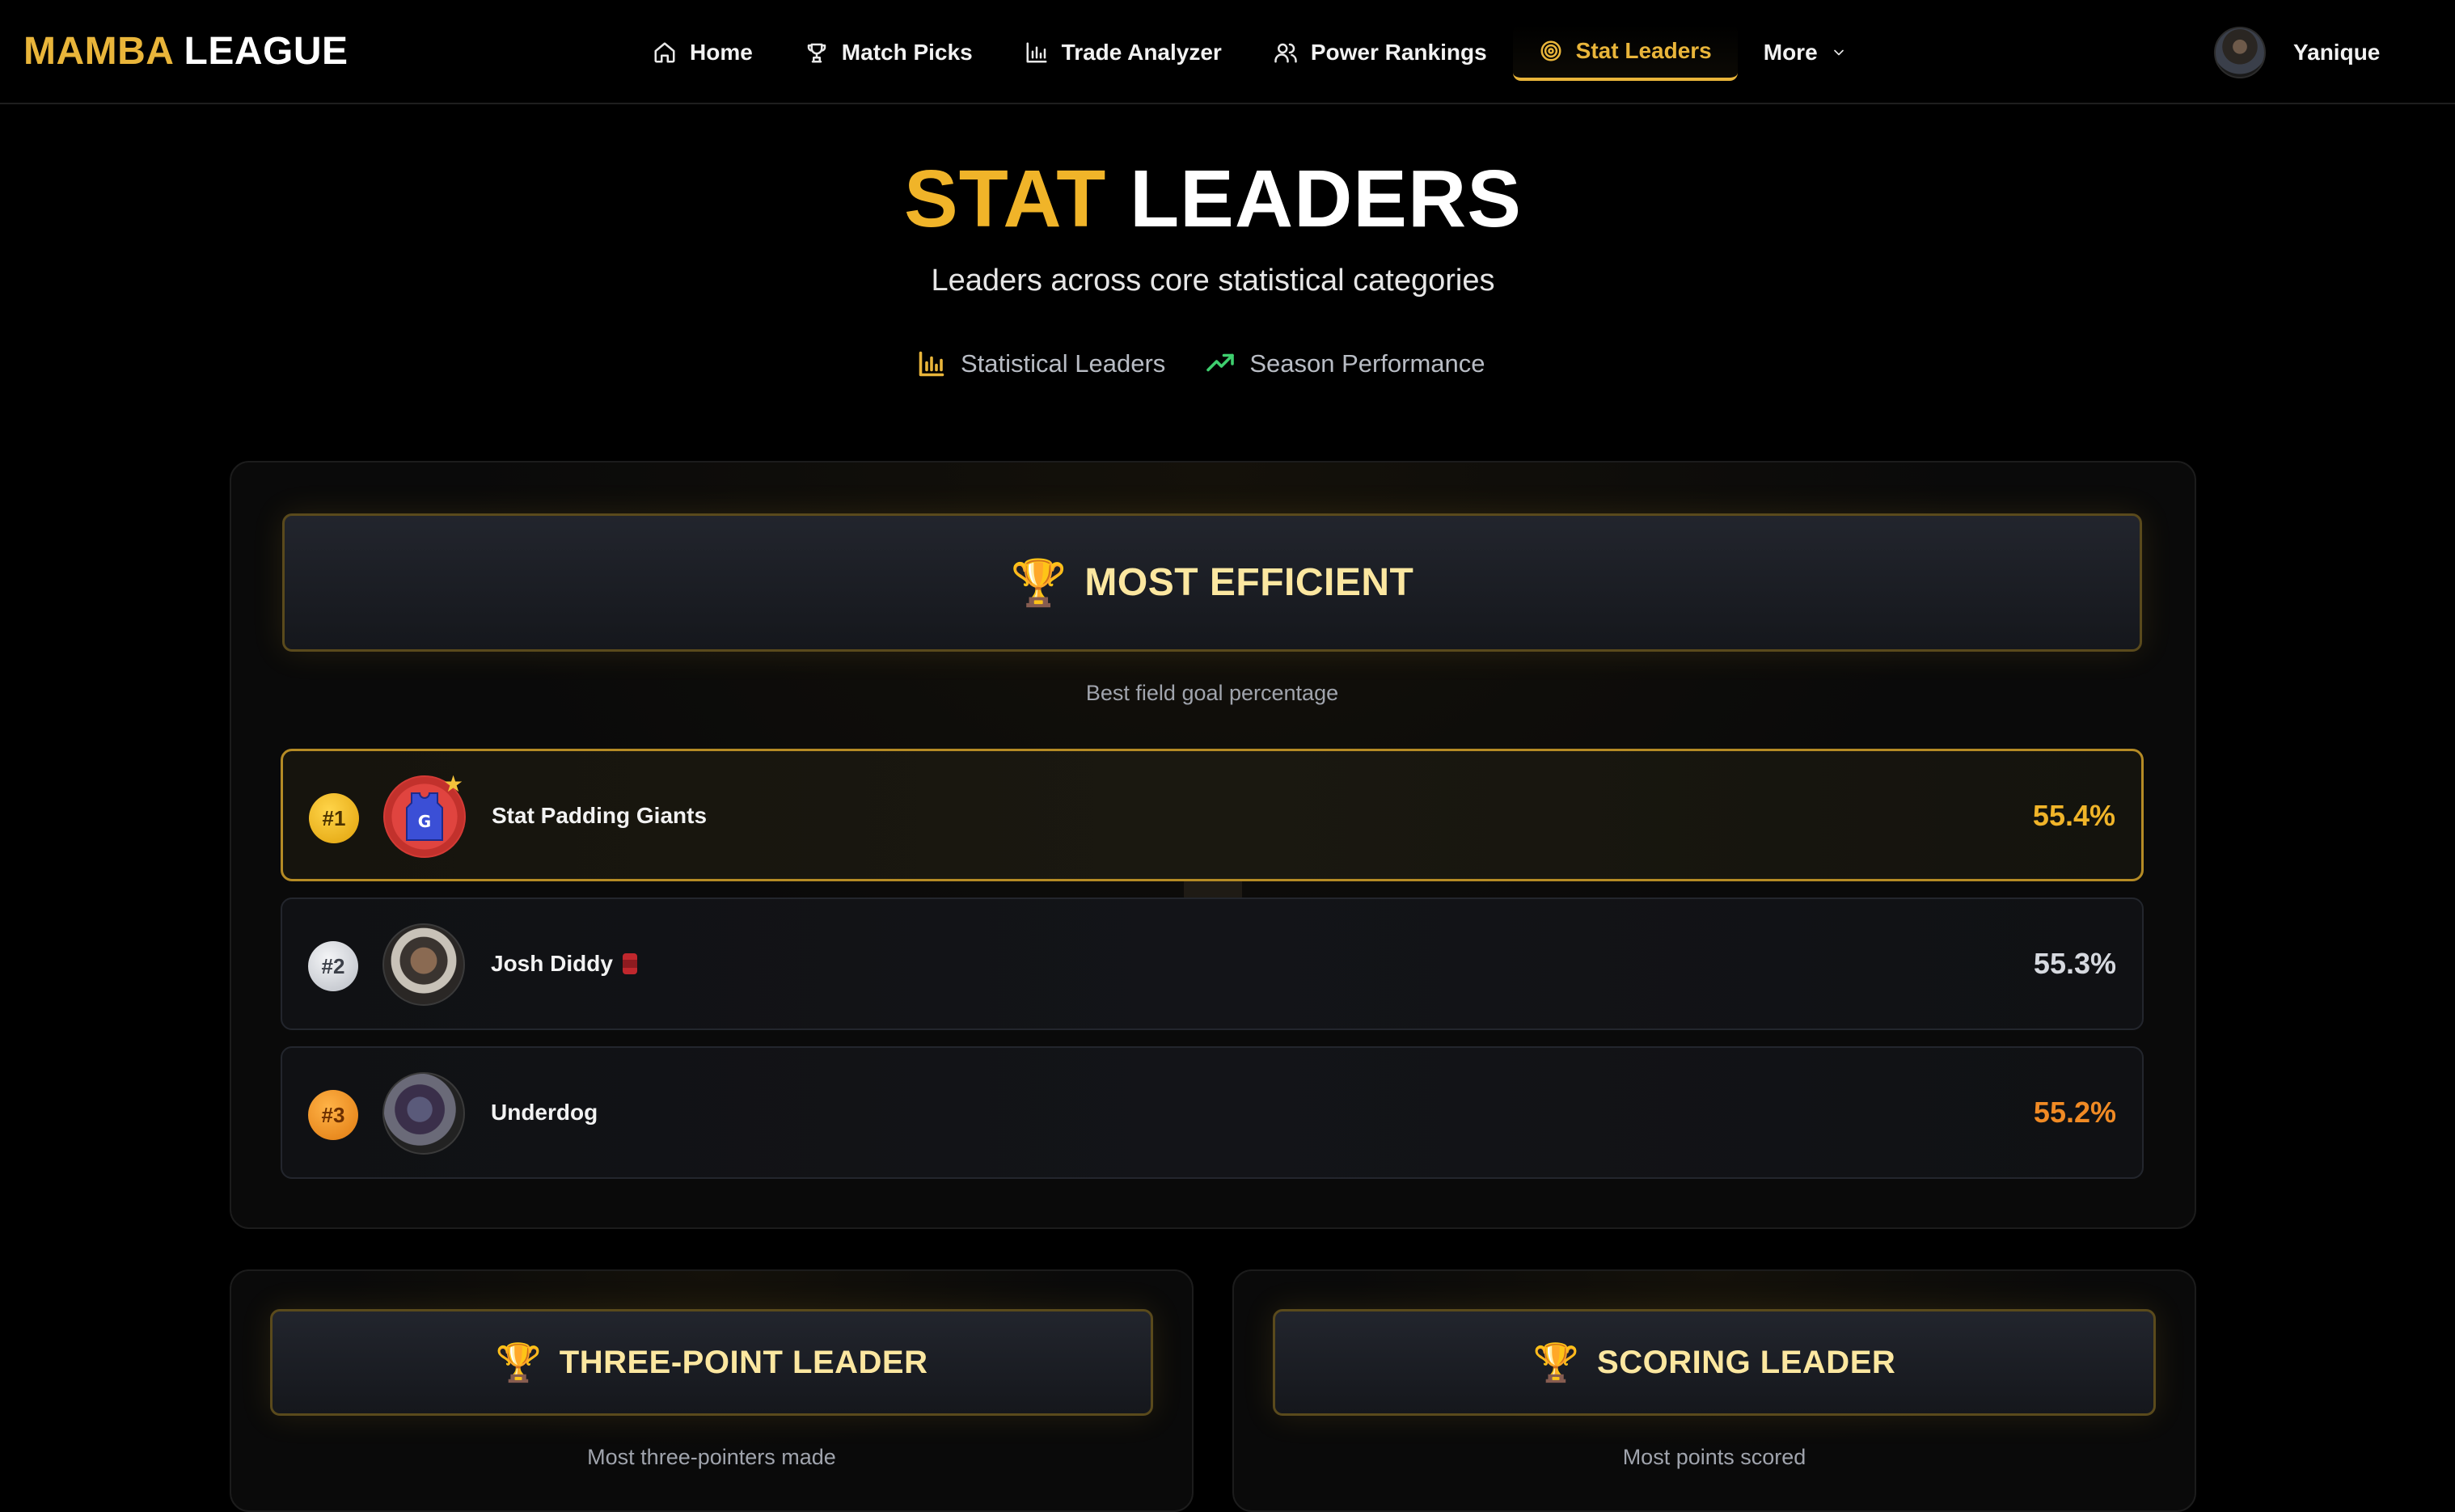 The width and height of the screenshot is (2455, 1512). Describe the element at coordinates (1326, 199) in the screenshot. I see `page-title-part-2: LEADERS` at that location.